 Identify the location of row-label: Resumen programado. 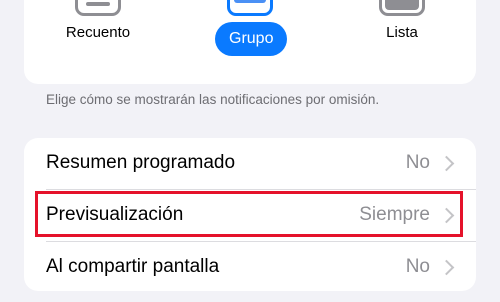
(141, 162).